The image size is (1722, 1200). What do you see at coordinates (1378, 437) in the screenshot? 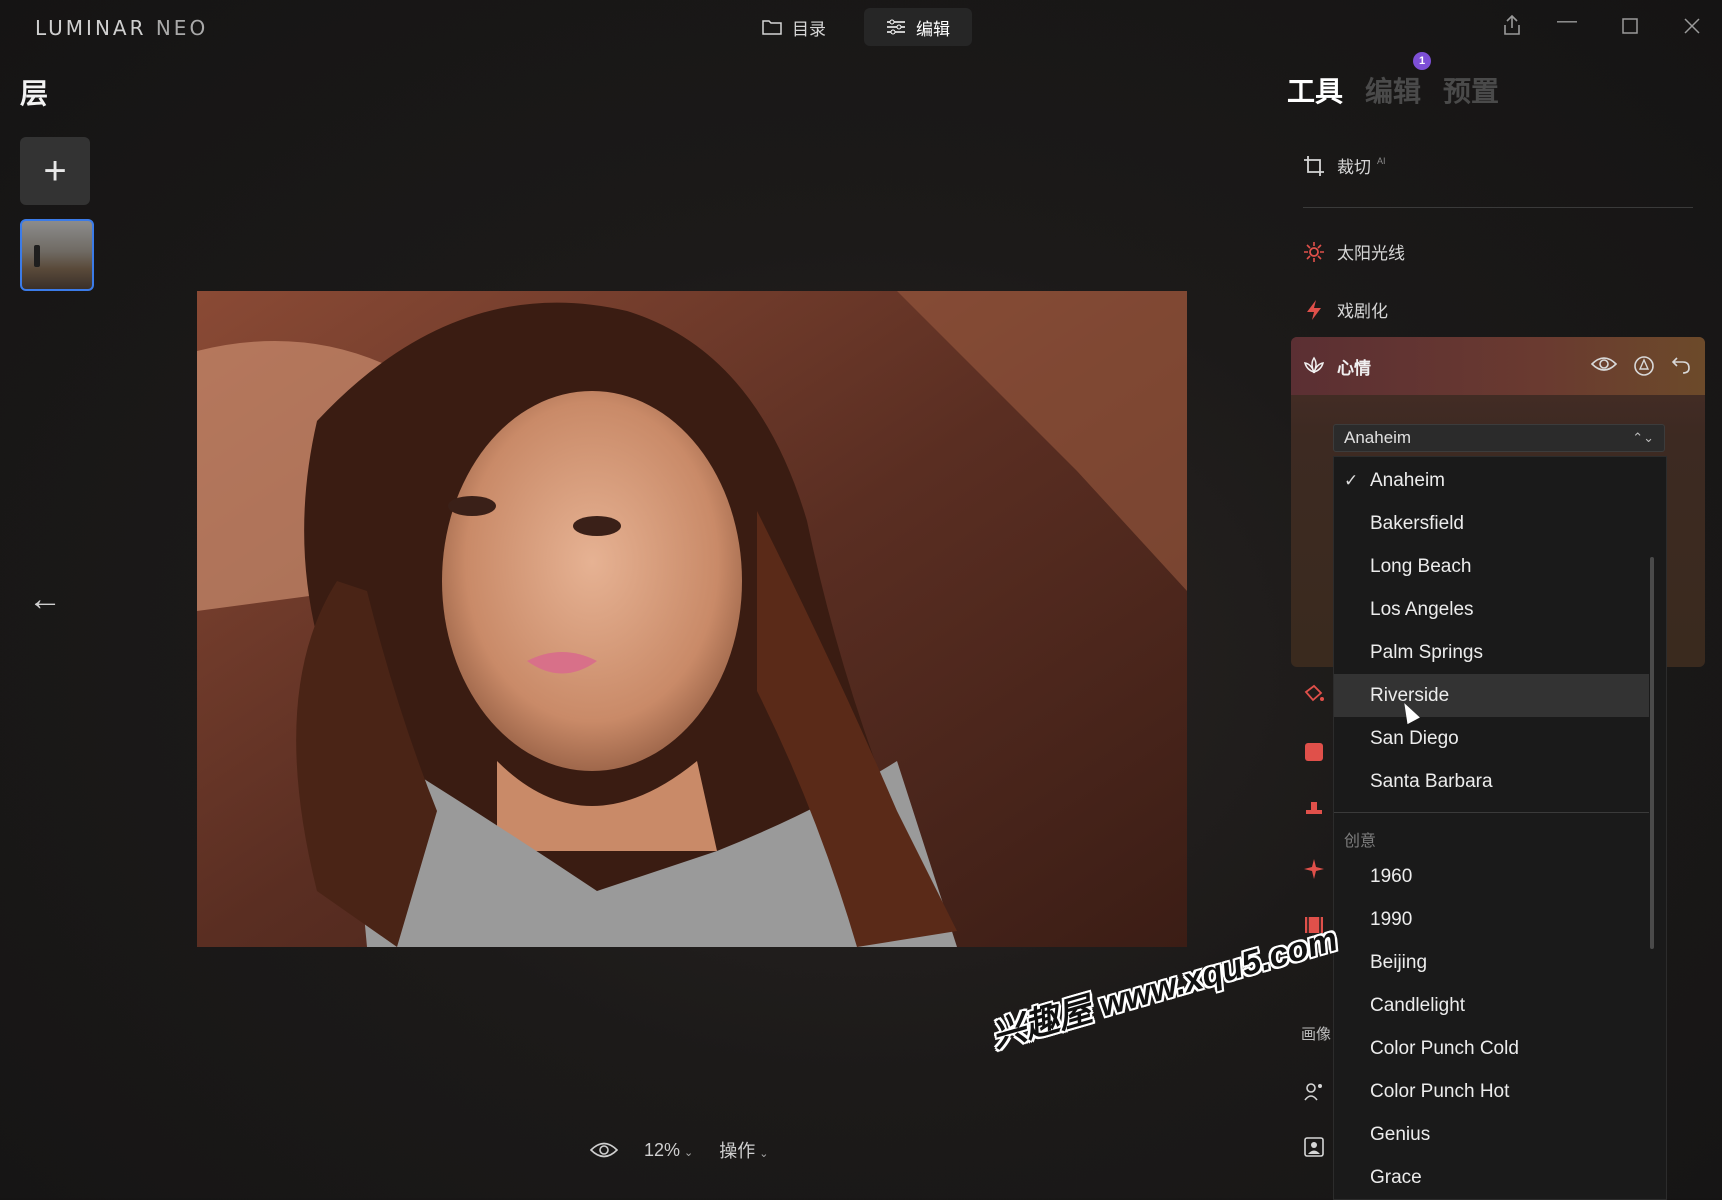
I see `select-value: Anaheim` at bounding box center [1378, 437].